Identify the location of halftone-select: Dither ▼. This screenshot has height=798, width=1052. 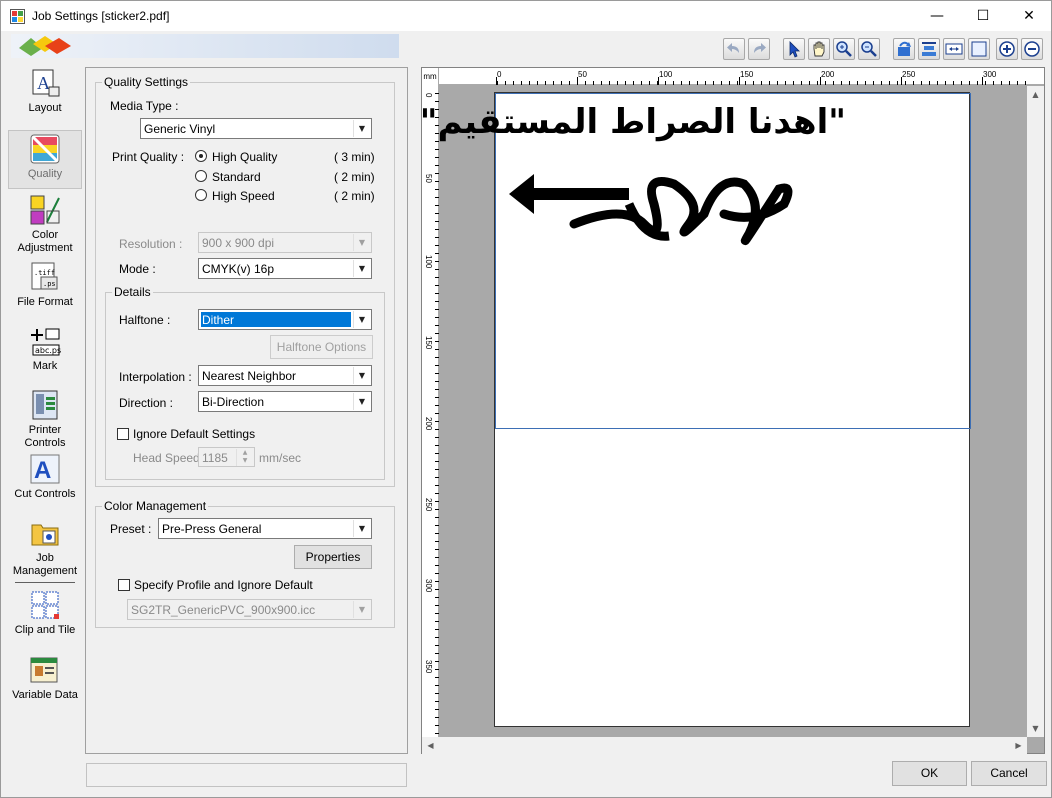
(285, 319).